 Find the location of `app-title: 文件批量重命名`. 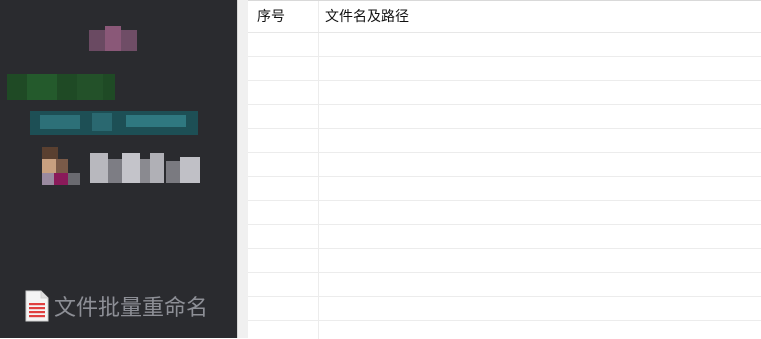

app-title: 文件批量重命名 is located at coordinates (116, 306).